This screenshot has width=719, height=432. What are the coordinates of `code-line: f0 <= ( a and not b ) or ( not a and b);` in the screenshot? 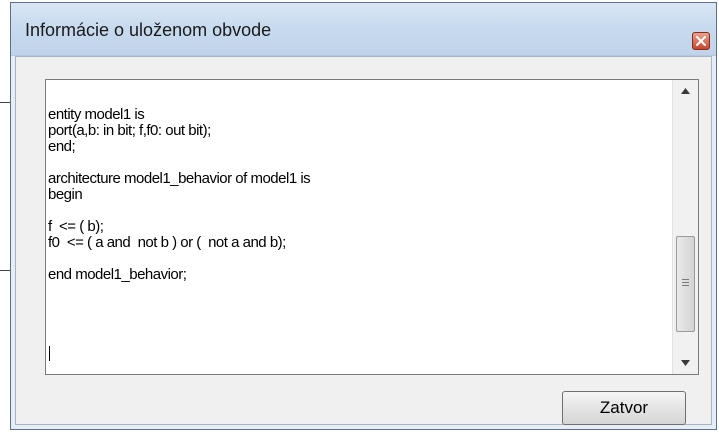 It's located at (167, 242).